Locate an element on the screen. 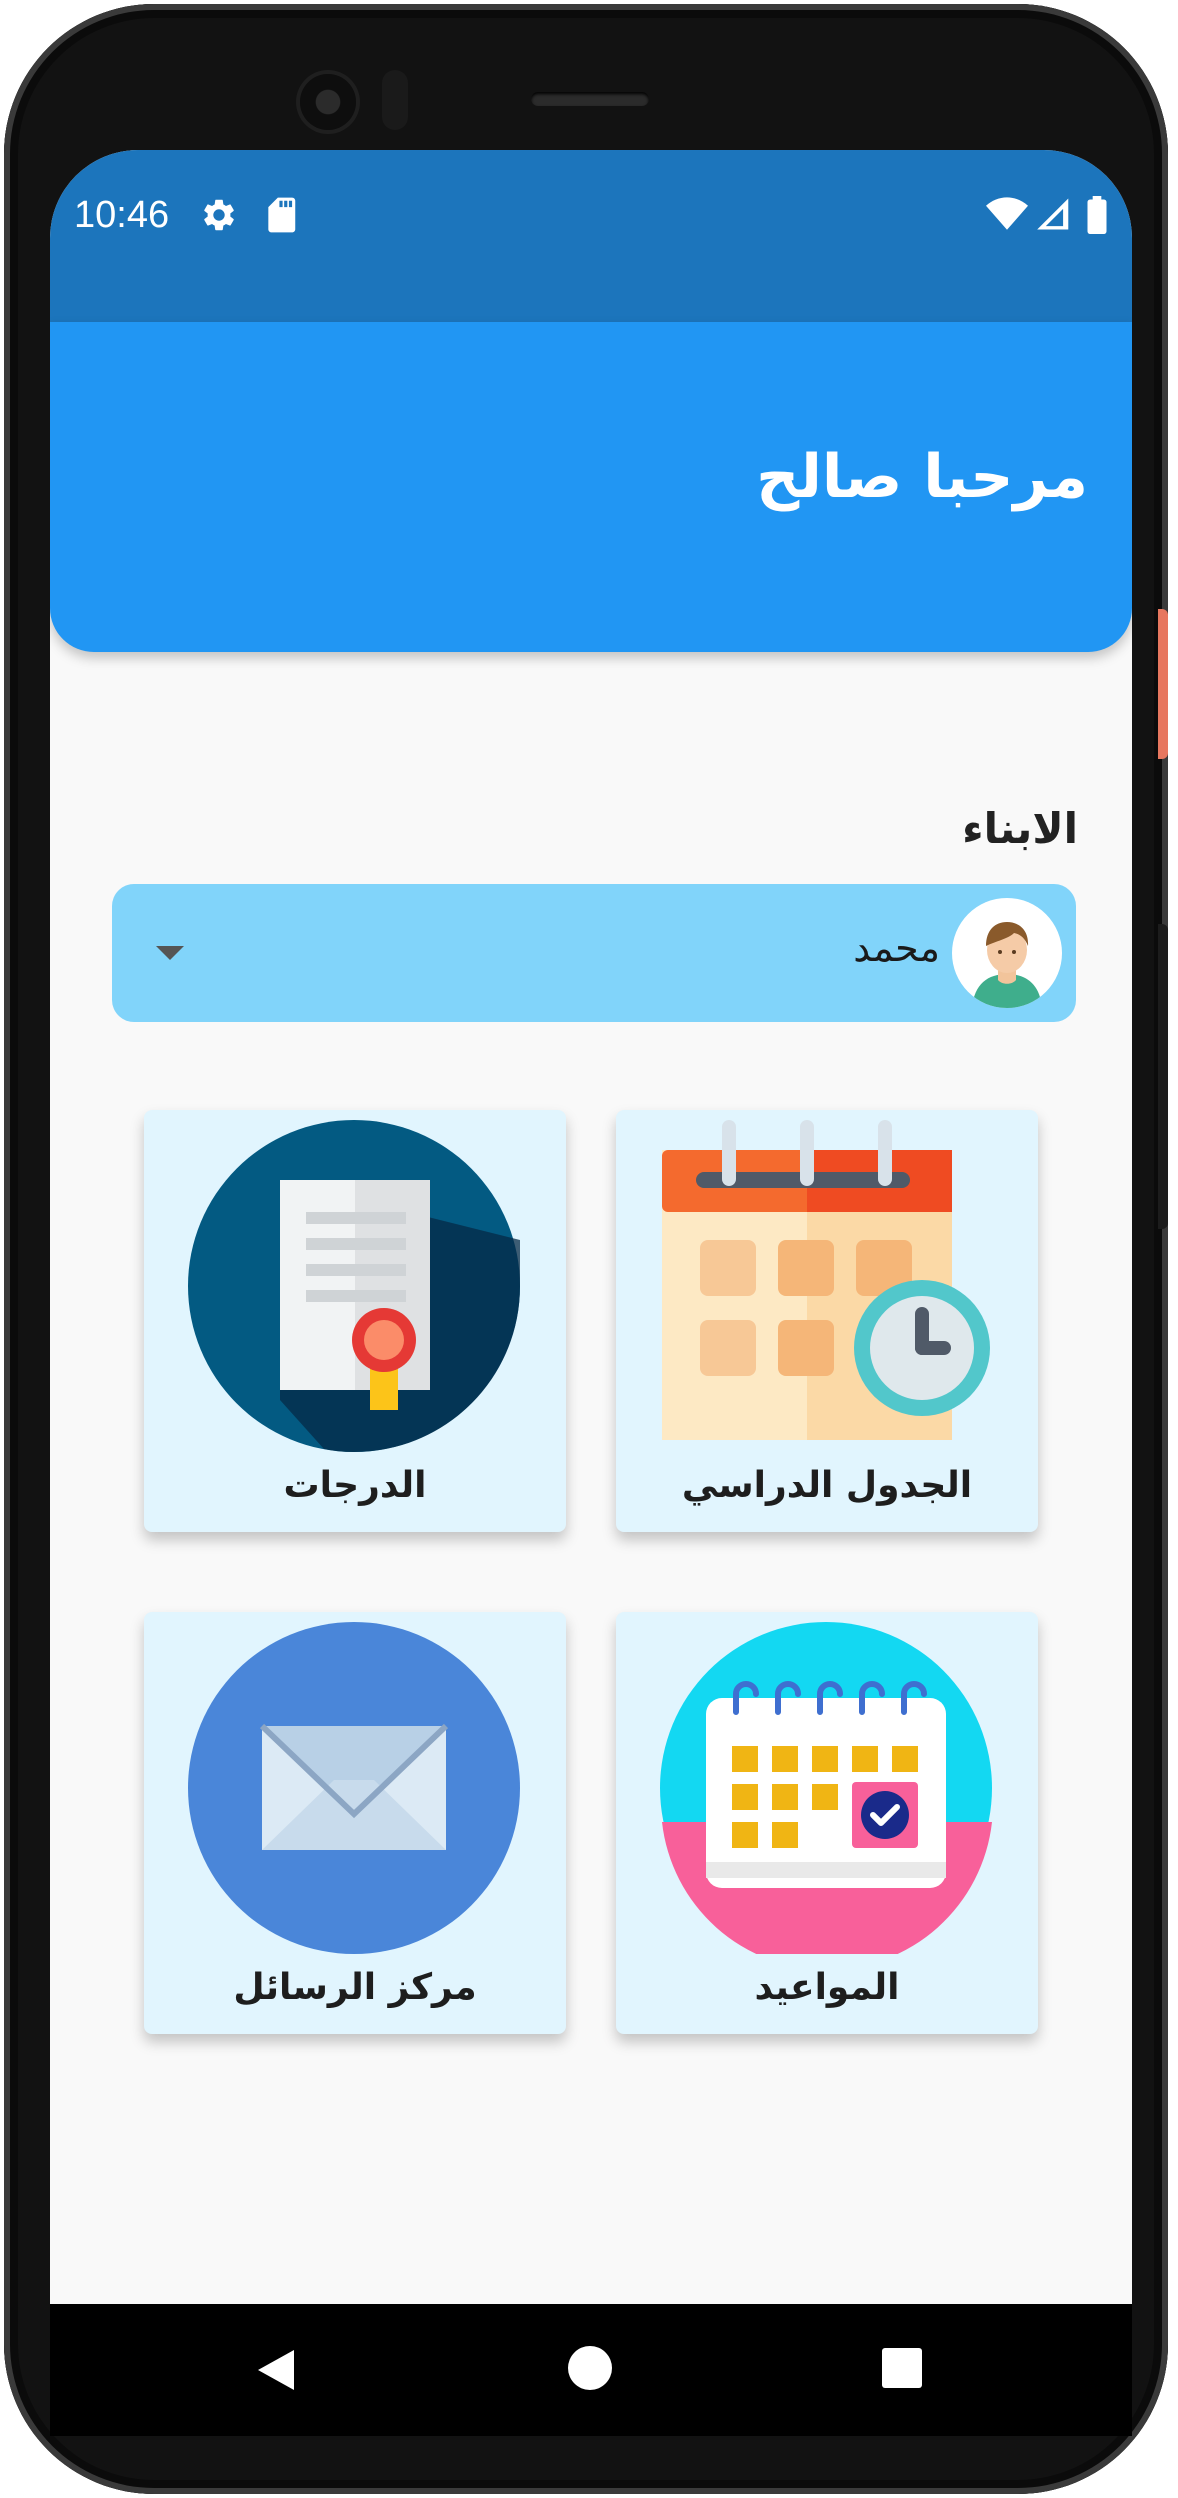  tile-label: الجدول الدراسي is located at coordinates (827, 1485).